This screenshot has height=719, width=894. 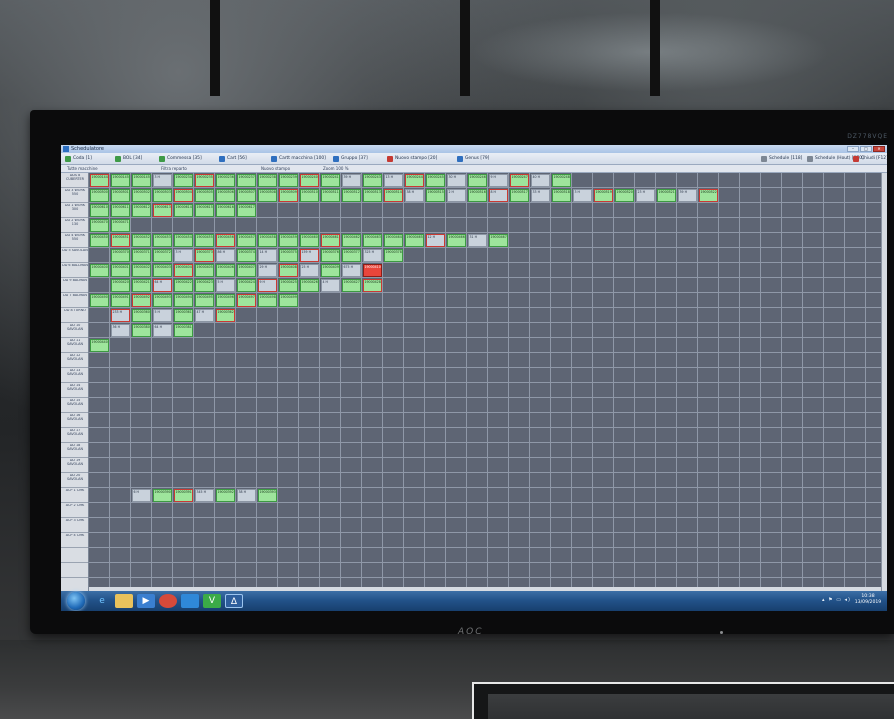 I want to click on job-cell: 23 H, so click(x=645, y=195).